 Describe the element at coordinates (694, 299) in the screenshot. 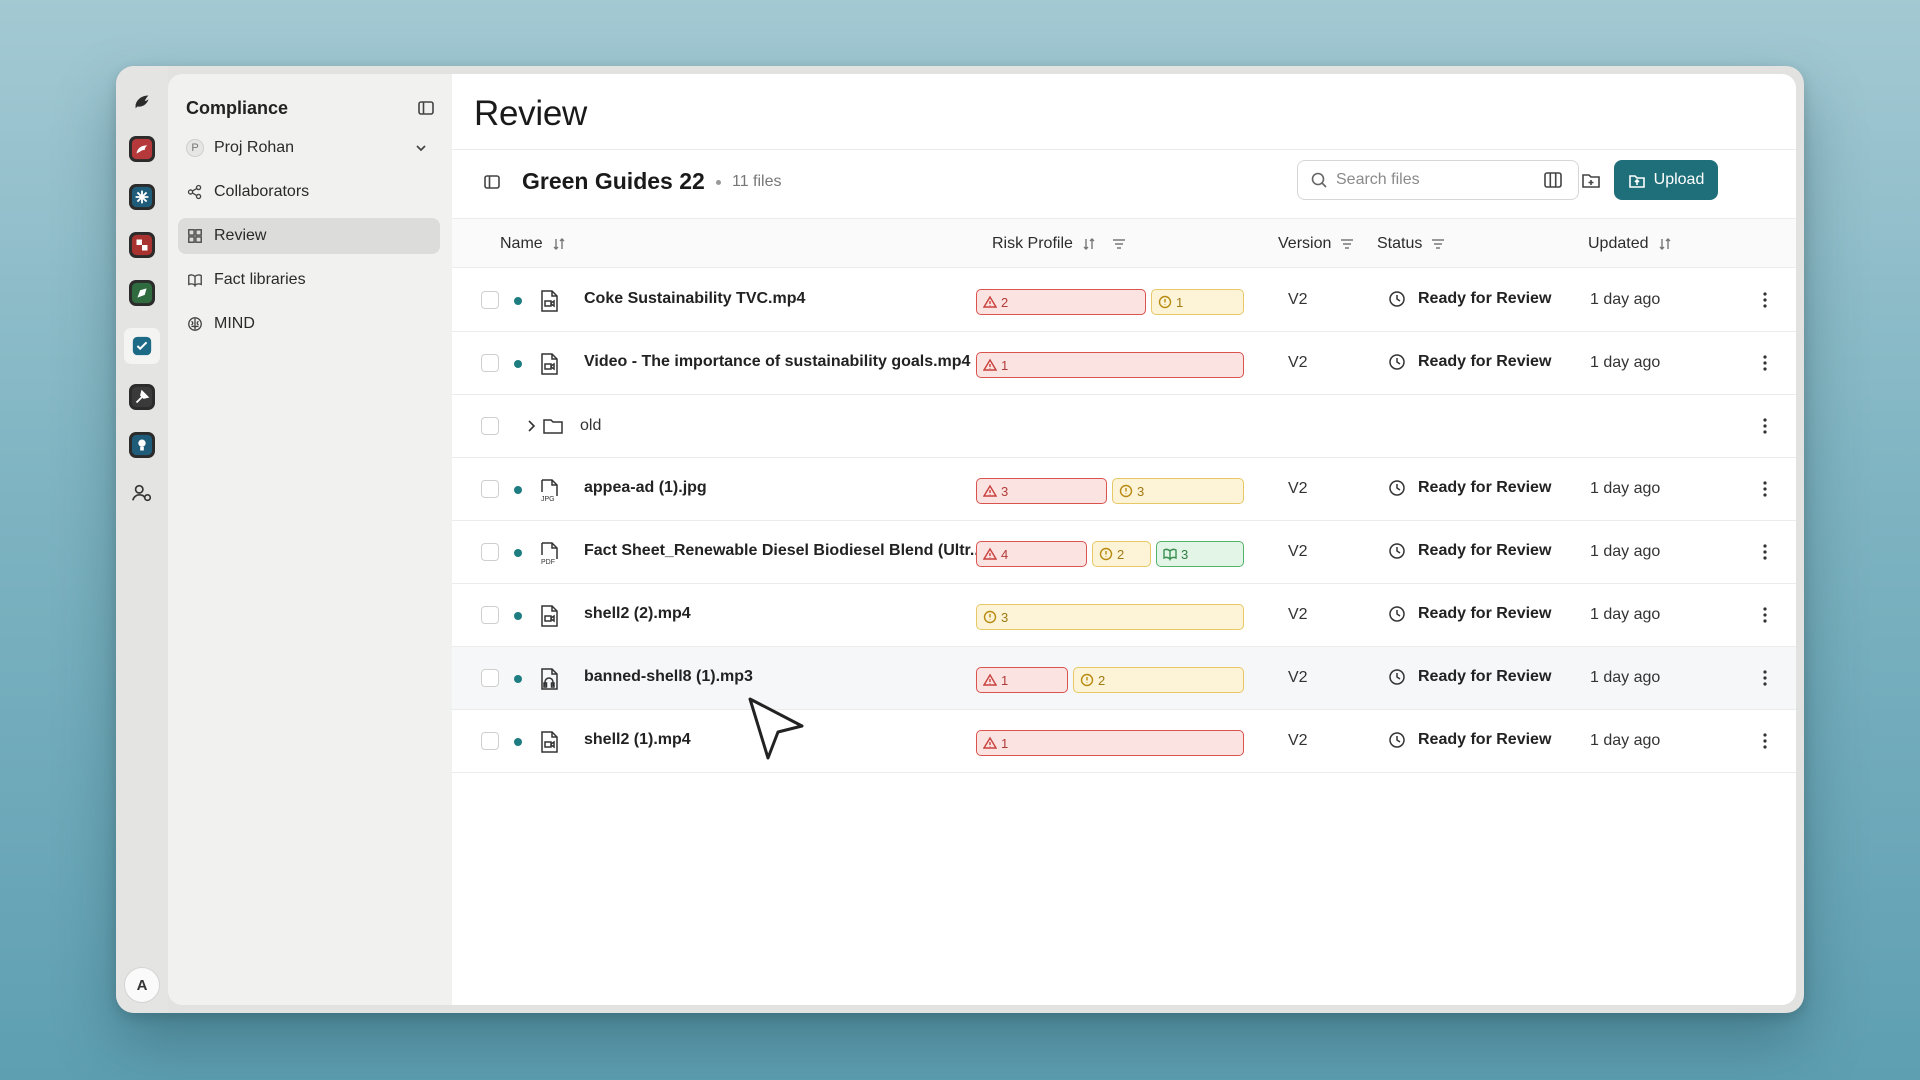

I see `file-name: Coke Sustainability TVC.mp4` at that location.